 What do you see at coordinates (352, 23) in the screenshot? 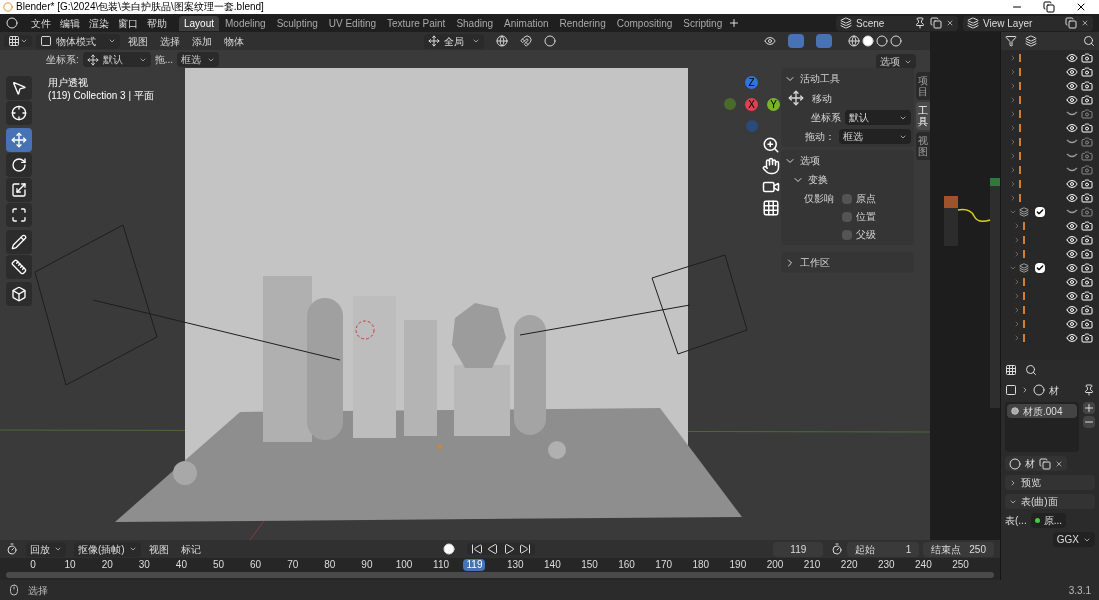
I see `workspace-tab: UV Editing` at bounding box center [352, 23].